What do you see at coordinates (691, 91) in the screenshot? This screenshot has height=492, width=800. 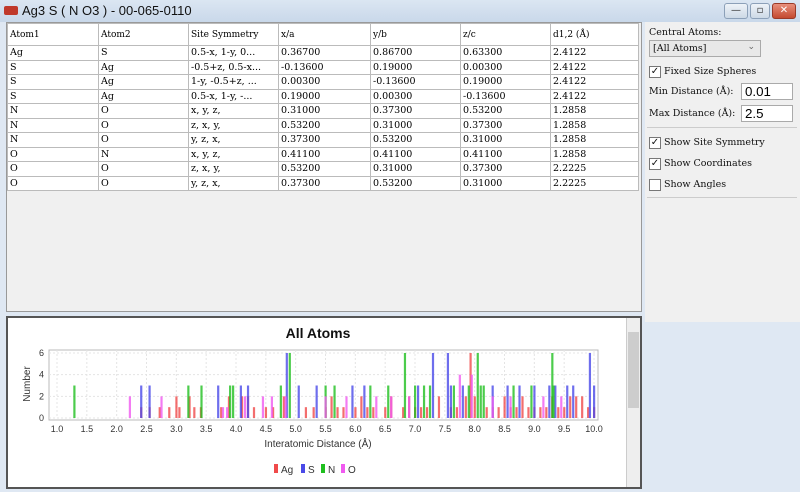 I see `min-distance-label: Min Distance (Å):` at bounding box center [691, 91].